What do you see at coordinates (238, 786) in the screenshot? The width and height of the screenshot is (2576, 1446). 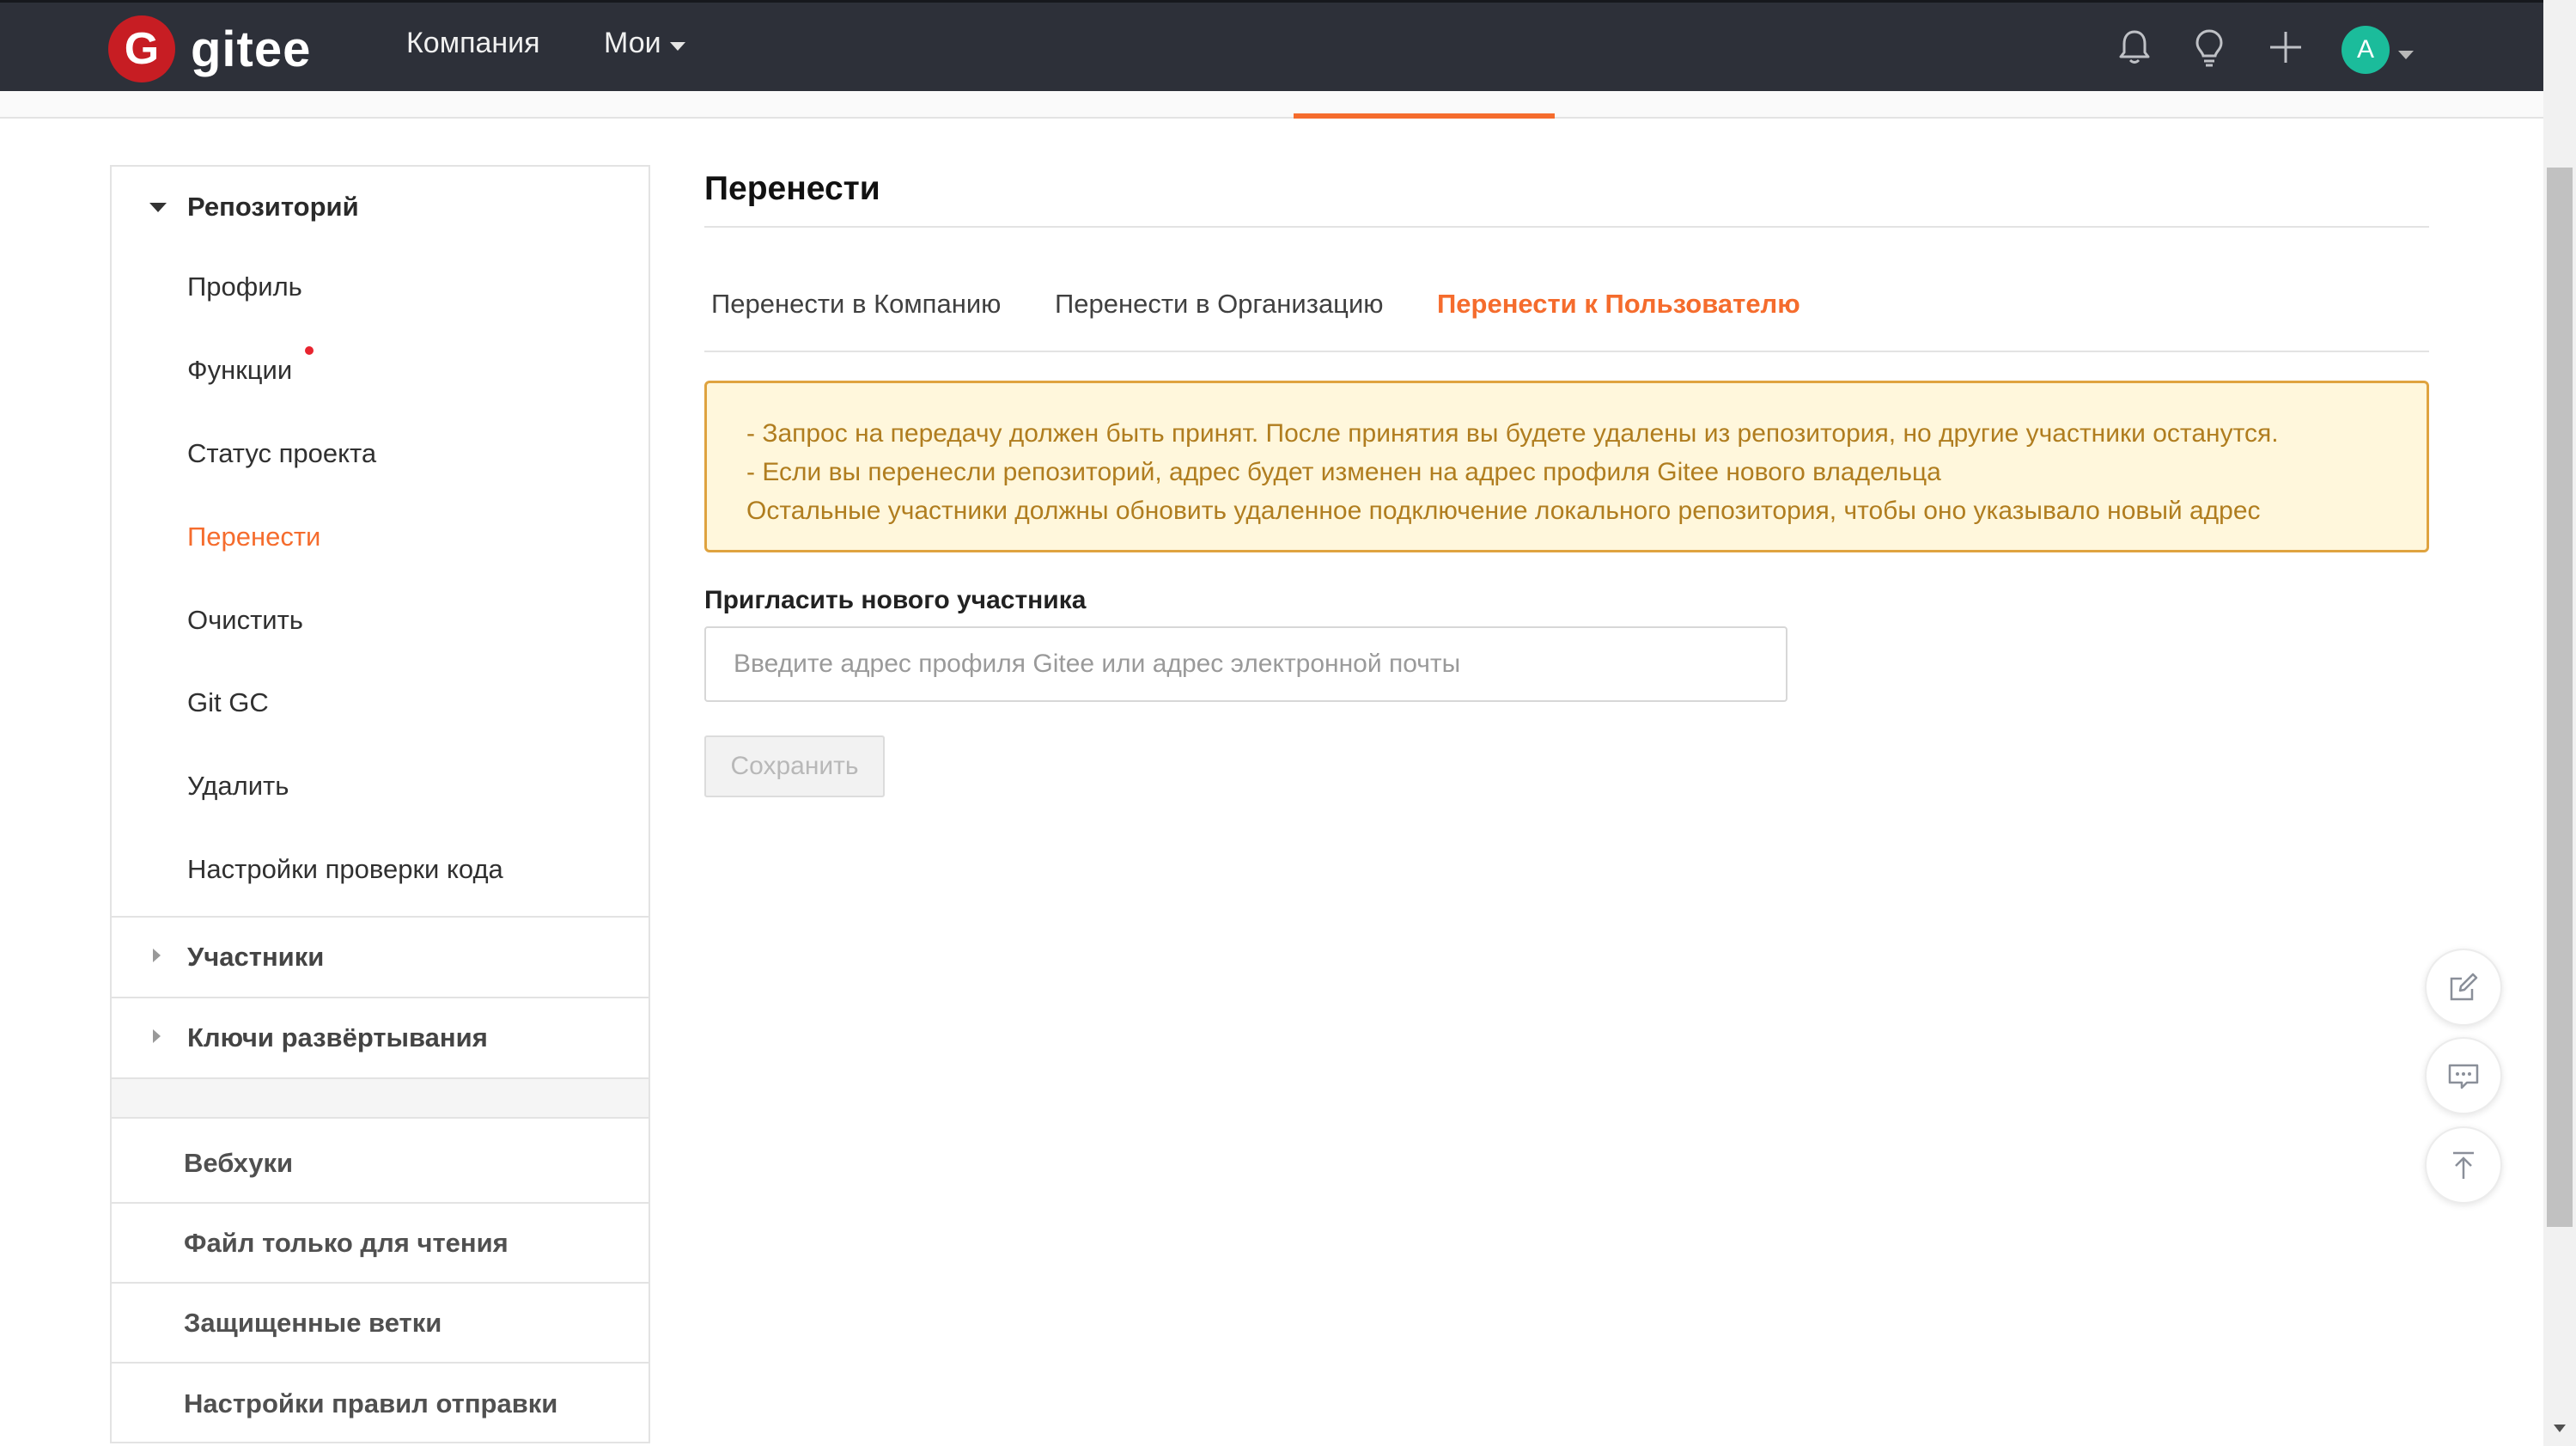 I see `sidebar-item-delete: Удалить` at bounding box center [238, 786].